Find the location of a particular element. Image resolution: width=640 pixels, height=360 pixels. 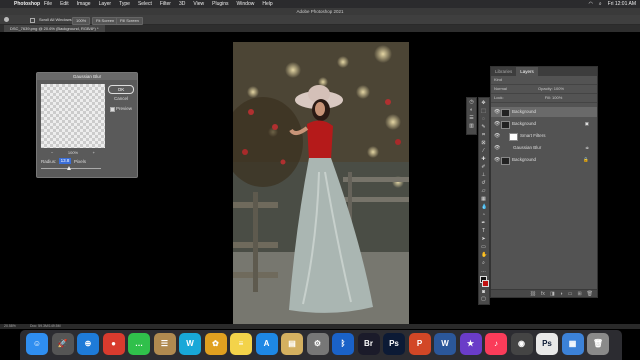

layer-row: 👁 Background is located at coordinates (544, 112).